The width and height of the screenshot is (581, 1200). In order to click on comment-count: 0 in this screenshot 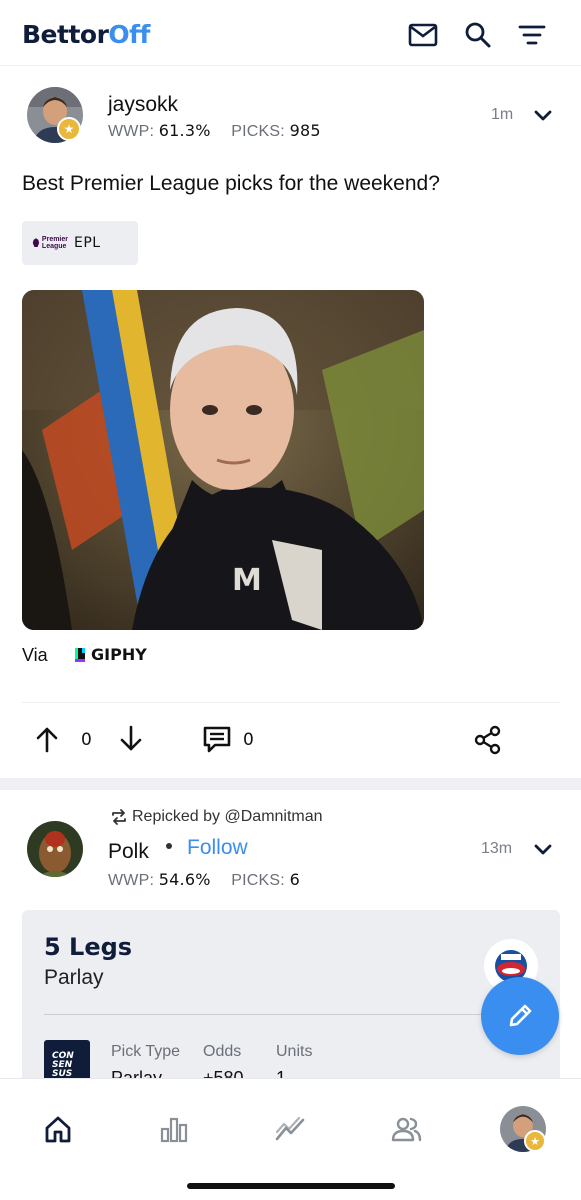, I will do `click(248, 740)`.